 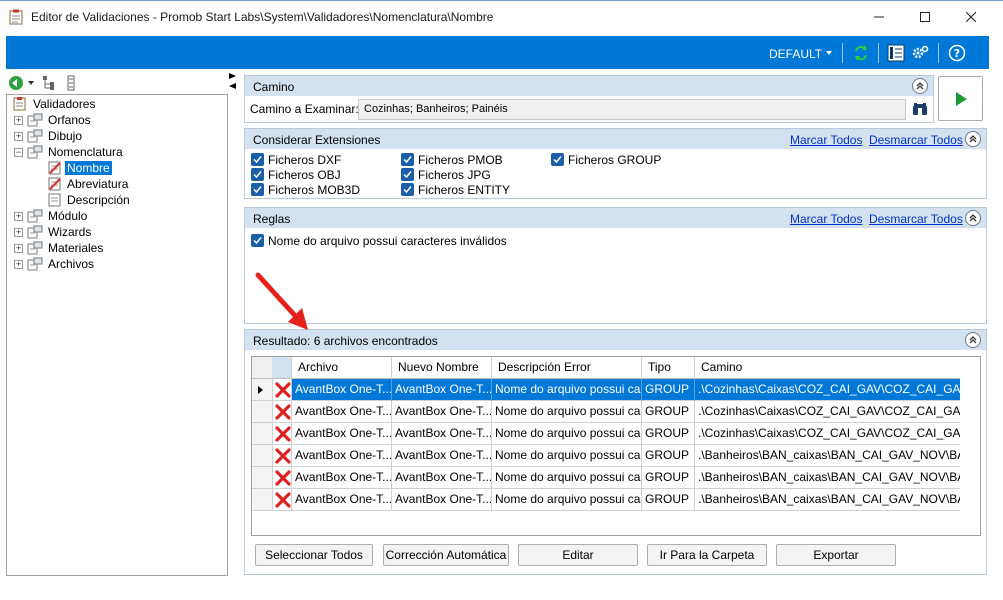 What do you see at coordinates (89, 184) in the screenshot?
I see `tree-item-abreviatura: Abreviatura` at bounding box center [89, 184].